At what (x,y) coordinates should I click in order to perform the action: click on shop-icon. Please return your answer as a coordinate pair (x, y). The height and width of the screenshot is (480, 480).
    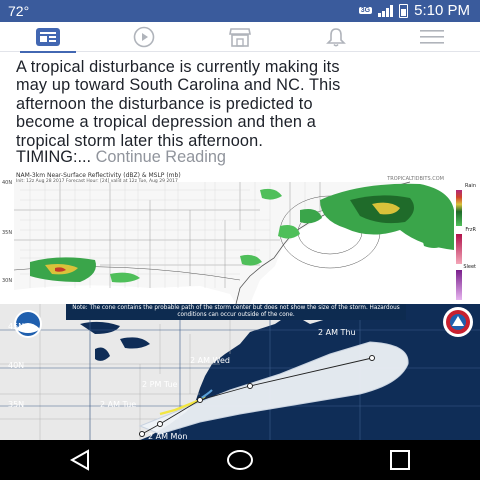
    Looking at the image, I should click on (240, 37).